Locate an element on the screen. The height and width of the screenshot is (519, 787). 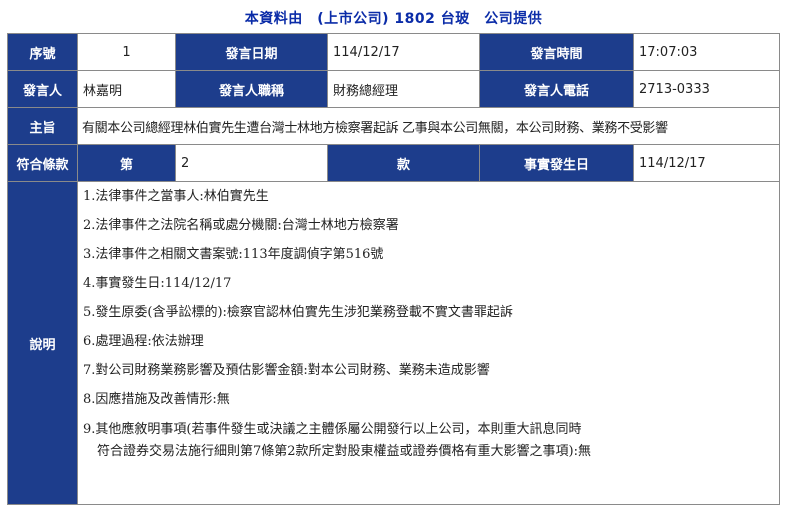
description-label: 說明 is located at coordinates (42, 343).